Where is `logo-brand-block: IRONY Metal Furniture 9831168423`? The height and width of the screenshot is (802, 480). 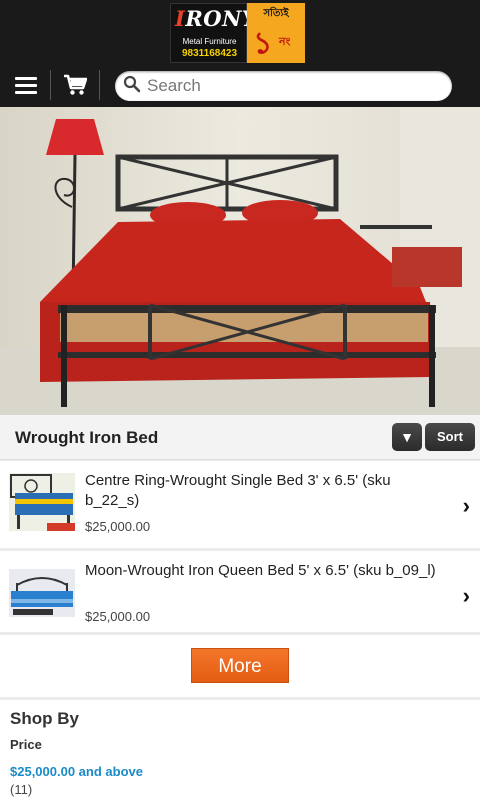 logo-brand-block: IRONY Metal Furniture 9831168423 is located at coordinates (213, 33).